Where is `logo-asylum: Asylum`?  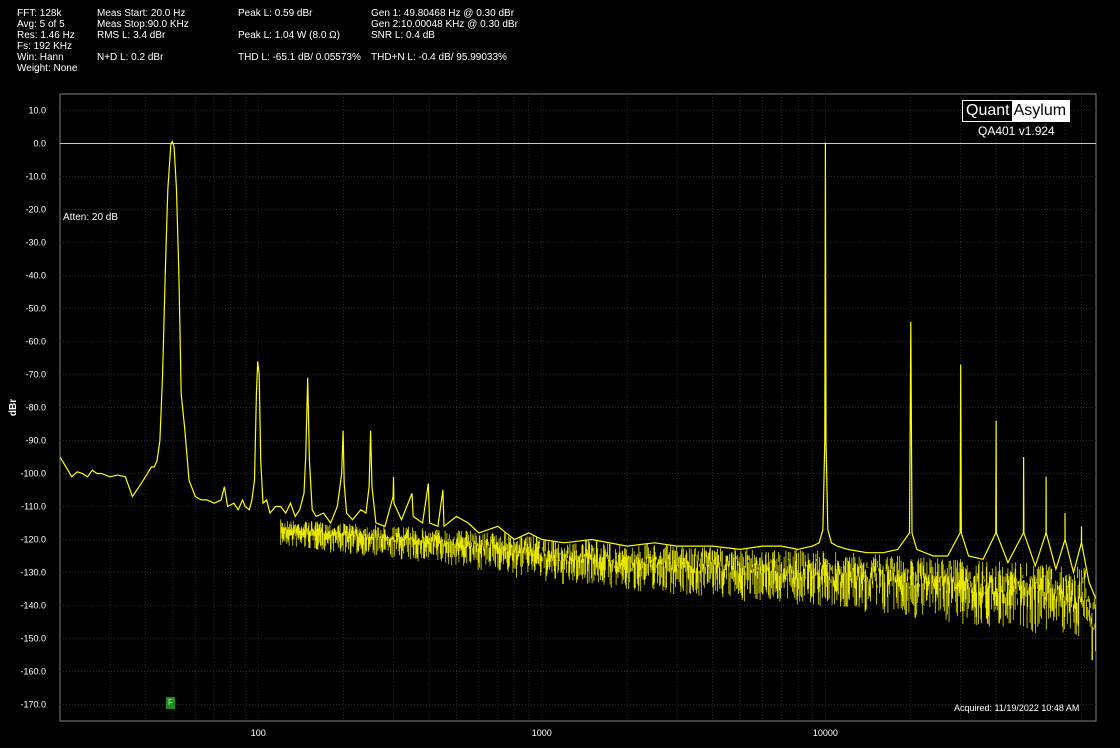 logo-asylum: Asylum is located at coordinates (1040, 111).